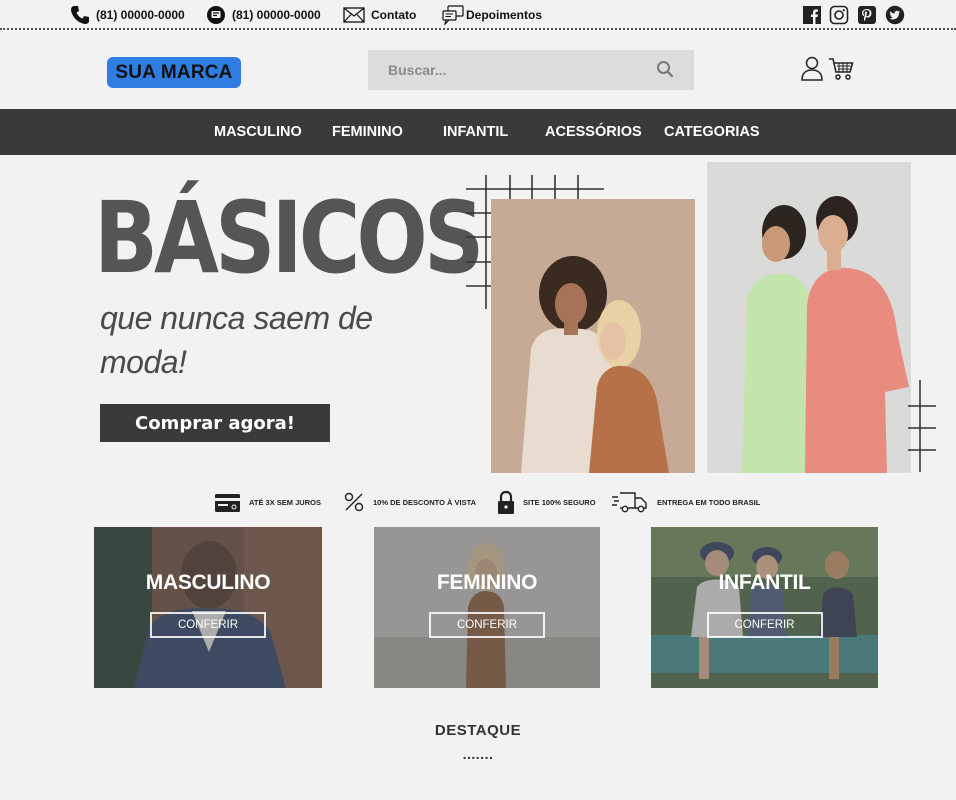 The height and width of the screenshot is (800, 956). What do you see at coordinates (665, 69) in the screenshot?
I see `search-icon` at bounding box center [665, 69].